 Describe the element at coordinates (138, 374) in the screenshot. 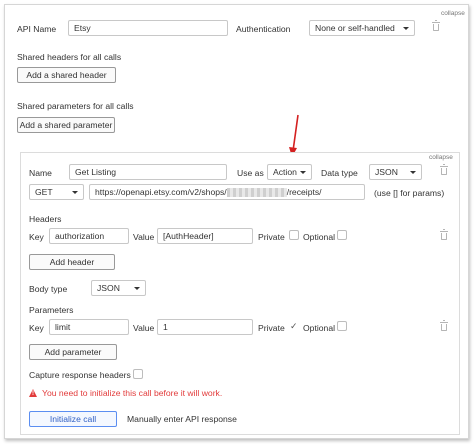

I see `capture-headers-checkbox` at that location.